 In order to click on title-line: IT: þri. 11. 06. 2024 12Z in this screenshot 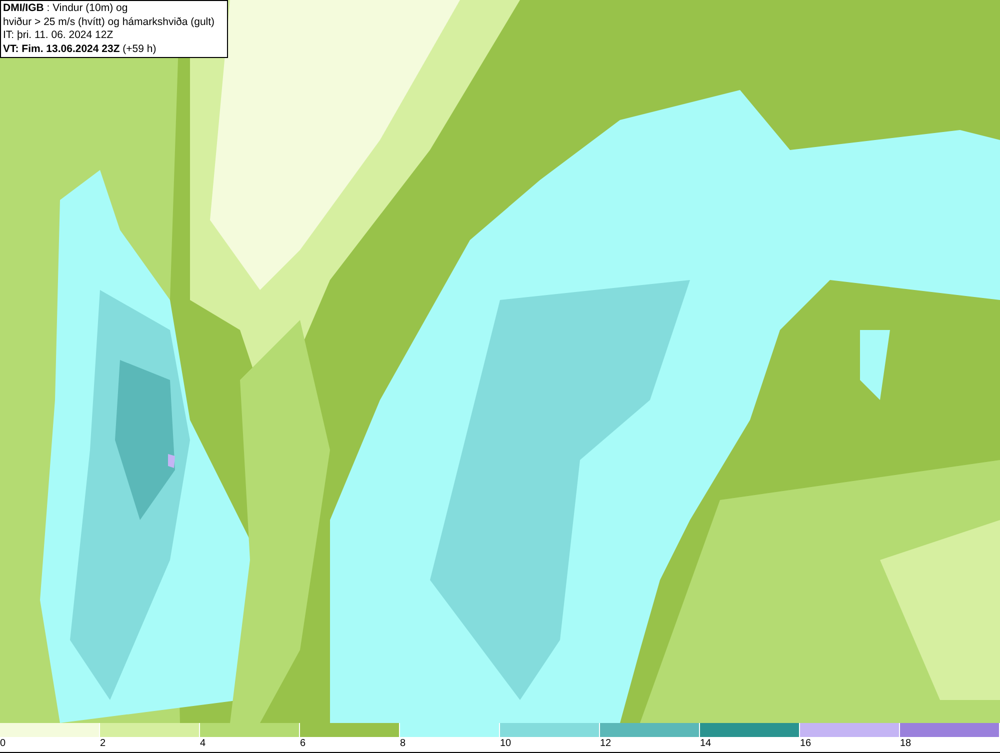, I will do `click(58, 35)`.